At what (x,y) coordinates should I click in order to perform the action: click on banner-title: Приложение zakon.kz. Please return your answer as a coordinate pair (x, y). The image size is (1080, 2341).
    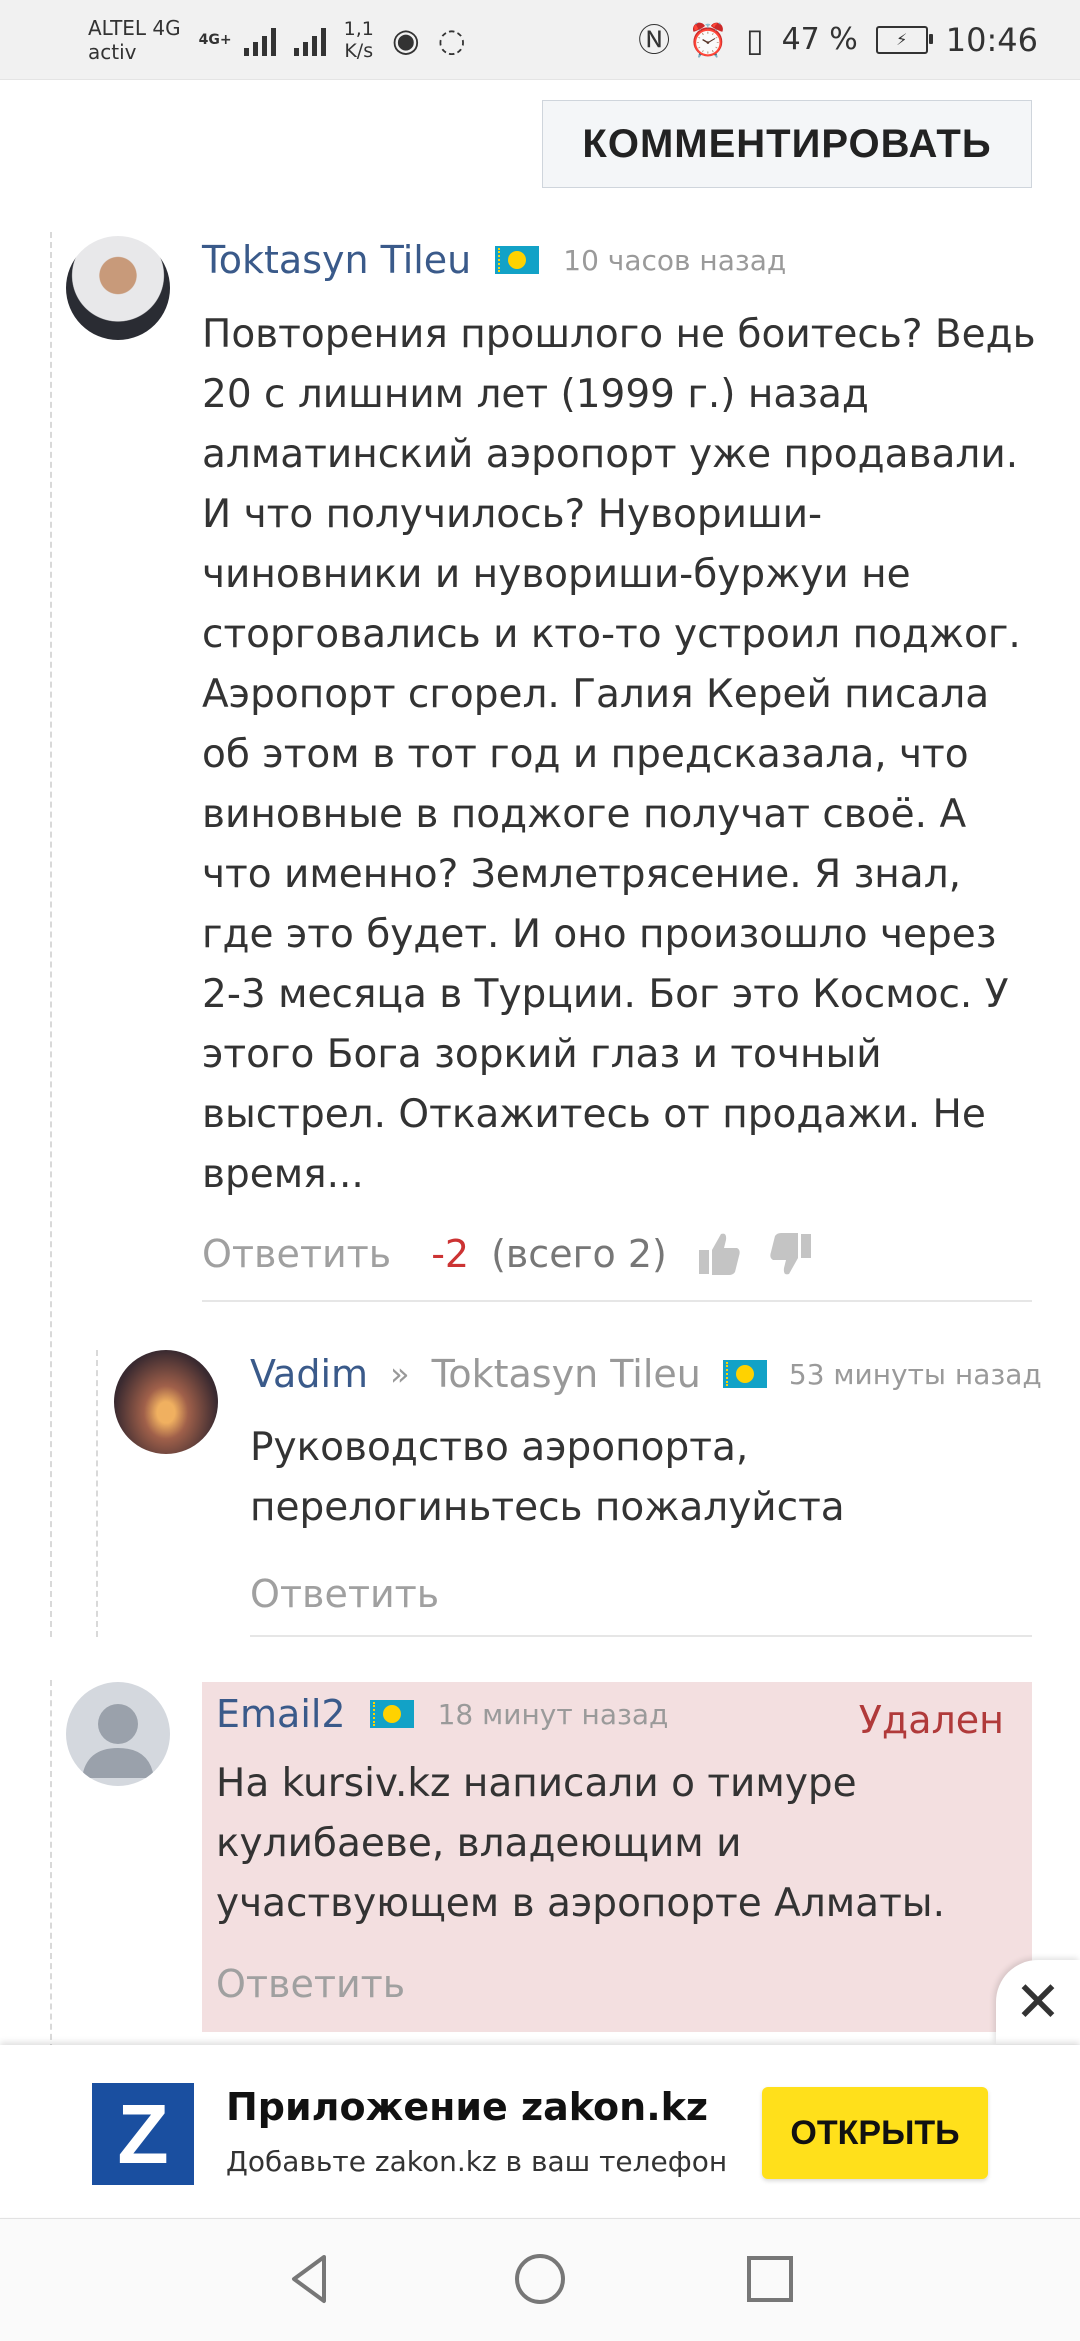
    Looking at the image, I should click on (467, 2107).